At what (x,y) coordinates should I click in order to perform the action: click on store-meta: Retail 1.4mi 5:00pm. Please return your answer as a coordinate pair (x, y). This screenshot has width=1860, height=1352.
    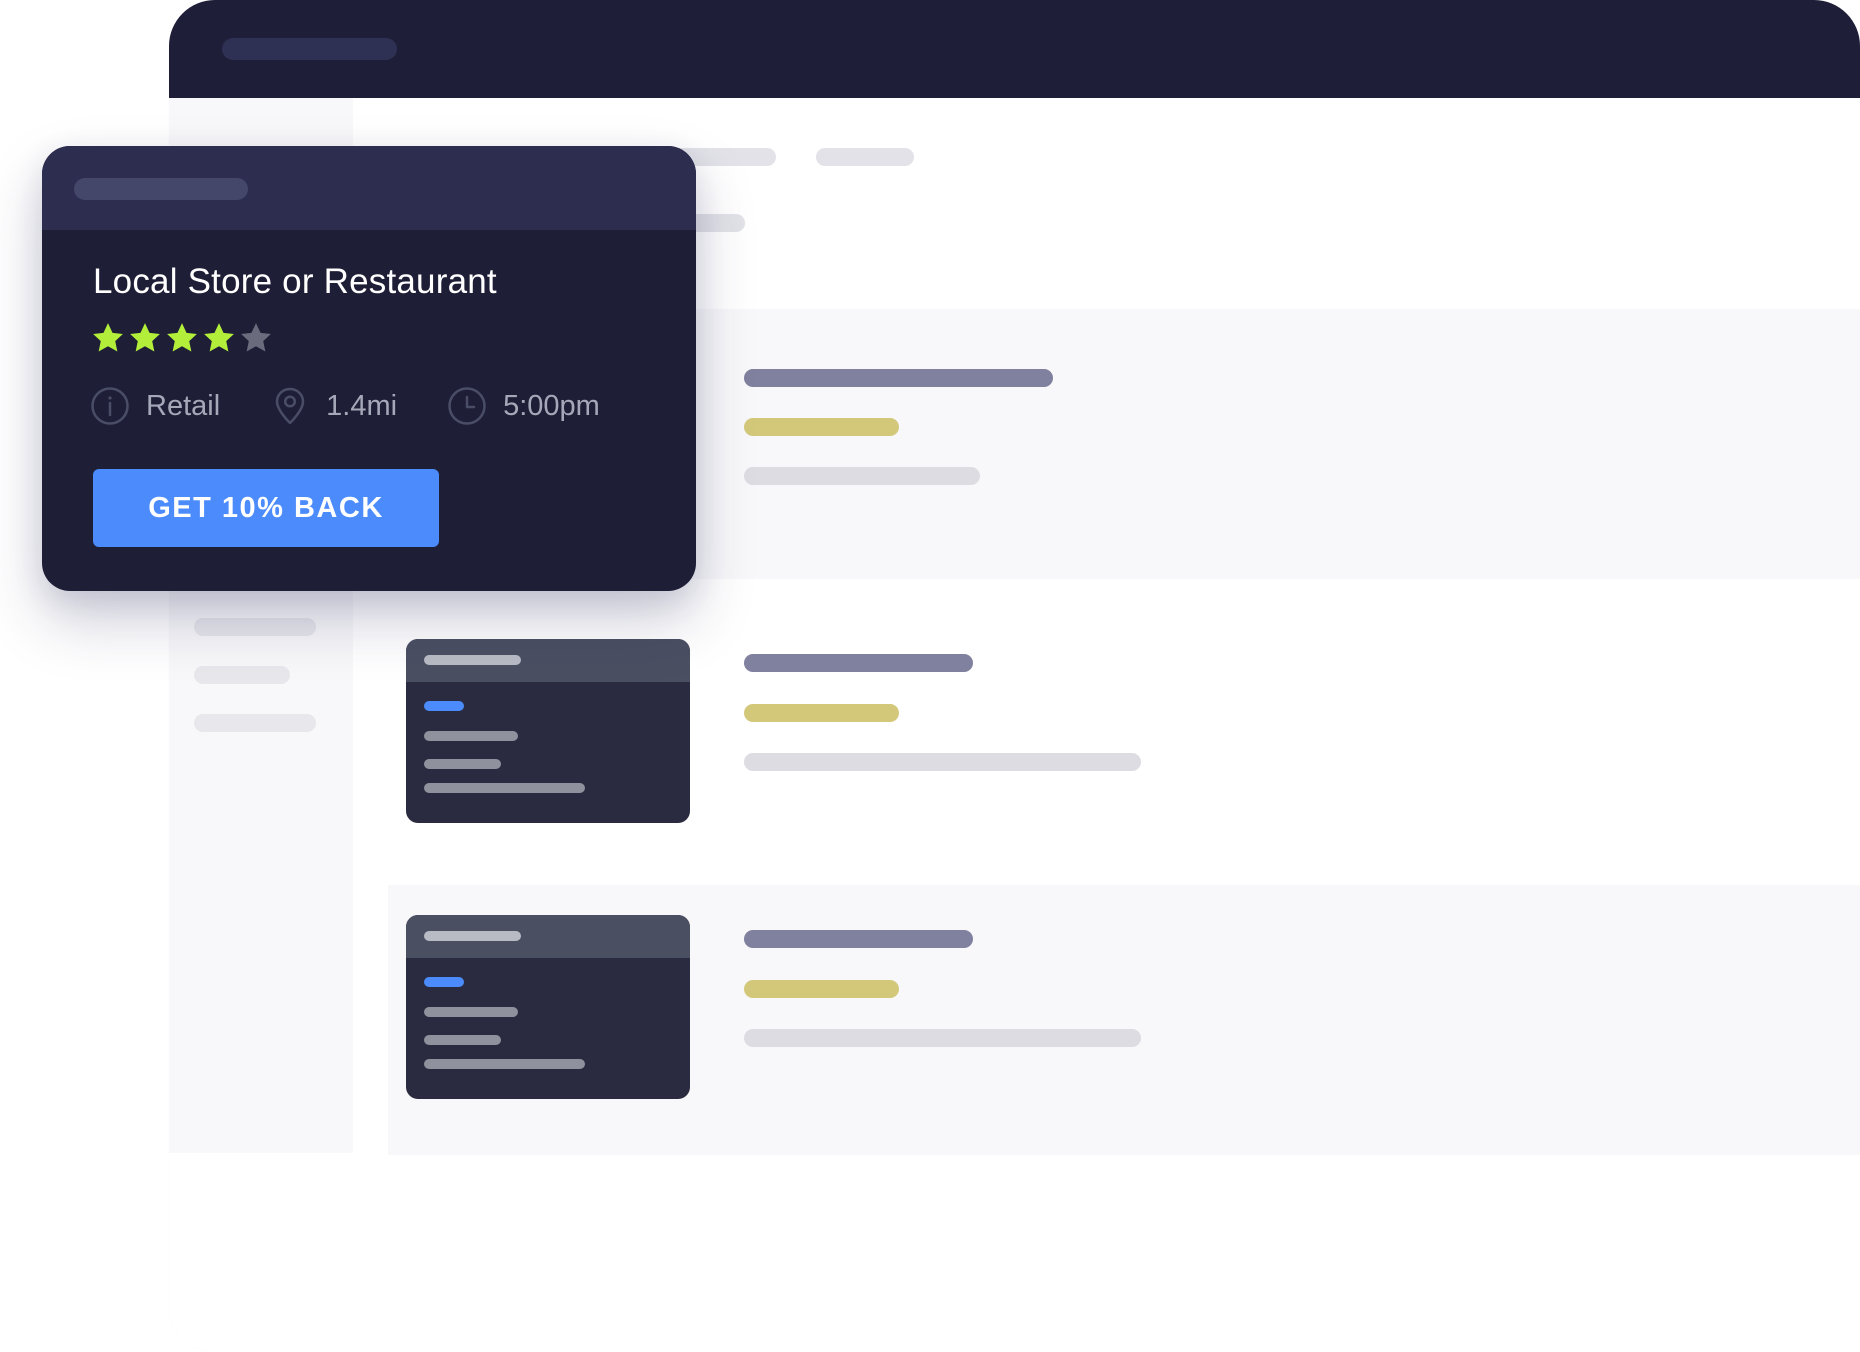
    Looking at the image, I should click on (370, 406).